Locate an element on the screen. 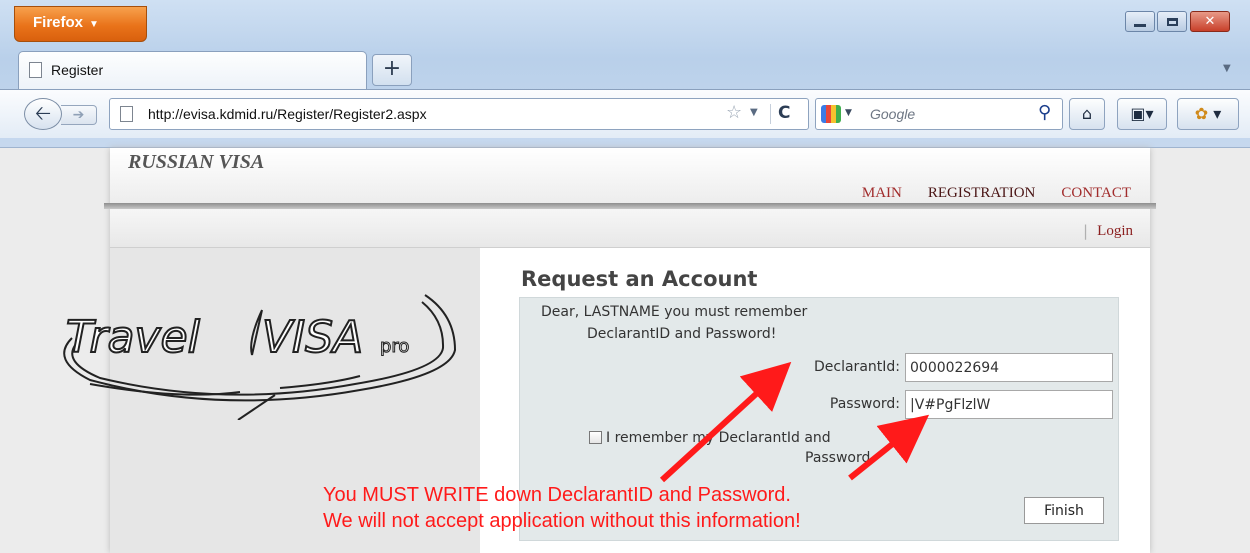 This screenshot has height=553, width=1250. form-message-line1: Dear, LASTNAME you must remember is located at coordinates (674, 312).